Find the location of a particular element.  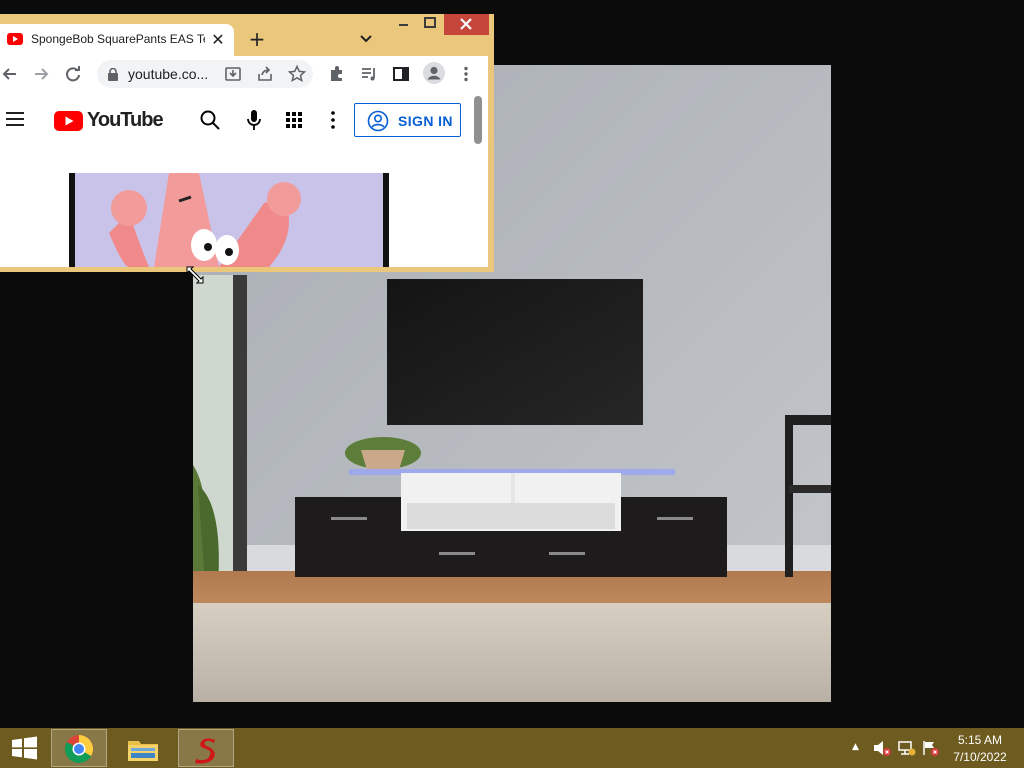

taskbar-chrome is located at coordinates (79, 748).